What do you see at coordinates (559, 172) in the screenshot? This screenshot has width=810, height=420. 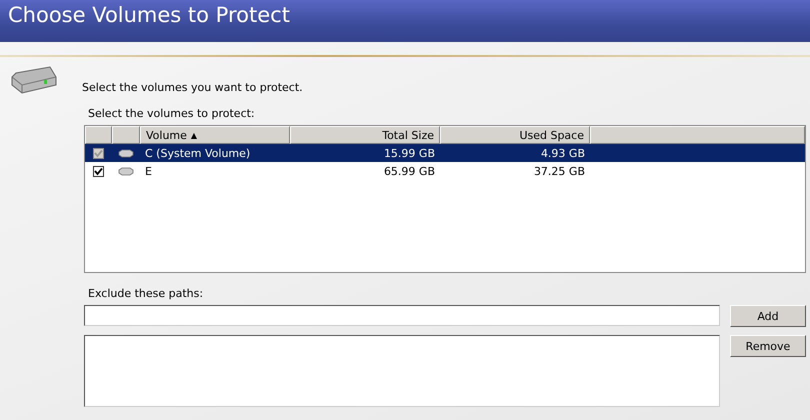 I see `table-cell-text: 37.25 GB` at bounding box center [559, 172].